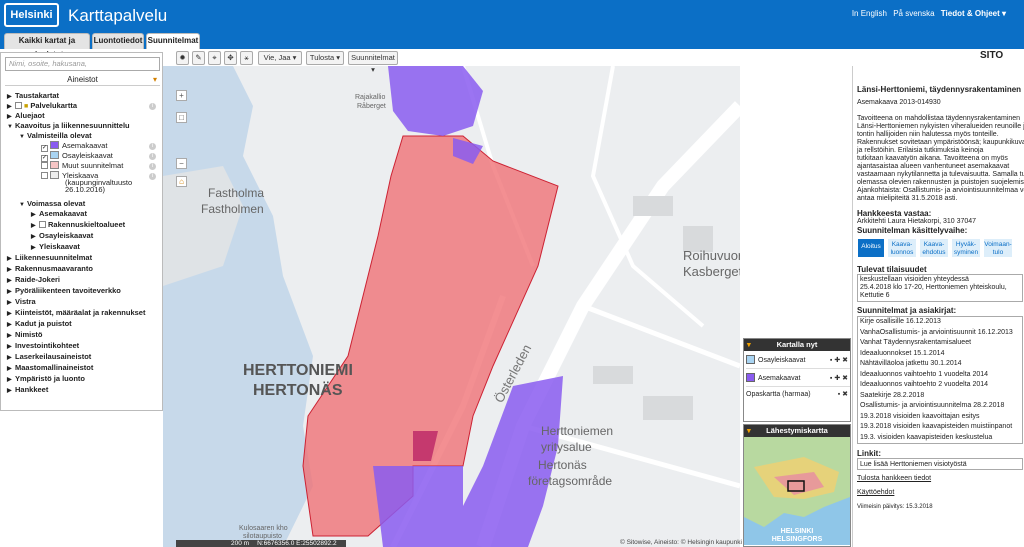 This screenshot has height=547, width=1024. What do you see at coordinates (913, 465) in the screenshot?
I see `visio-link: Lue lisää Herttoniemen visiotyöstä` at bounding box center [913, 465].